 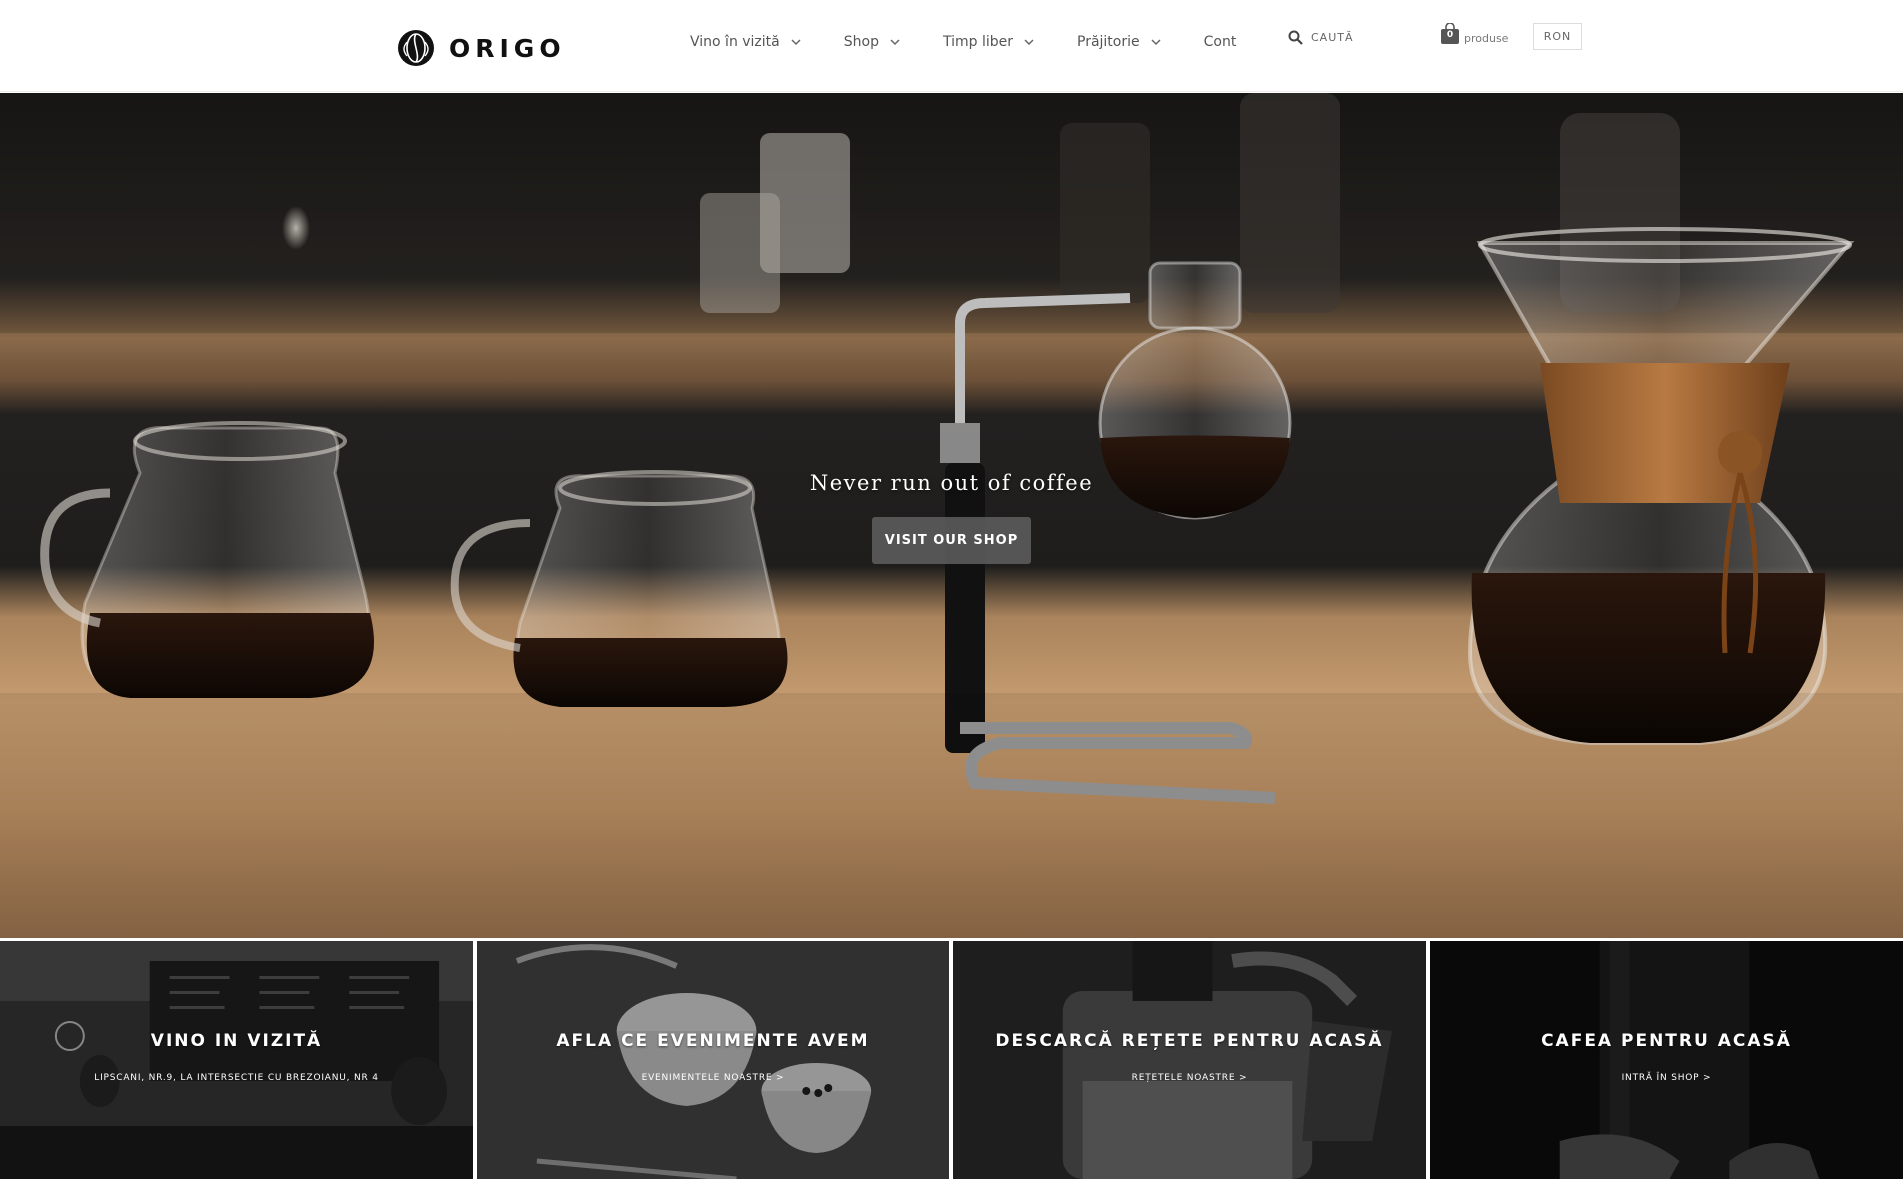 I want to click on tile-cafea-acasa: CAFEA PENTRU ACASĂ INTRĂ ÎN SHOP >, so click(x=1666, y=1060).